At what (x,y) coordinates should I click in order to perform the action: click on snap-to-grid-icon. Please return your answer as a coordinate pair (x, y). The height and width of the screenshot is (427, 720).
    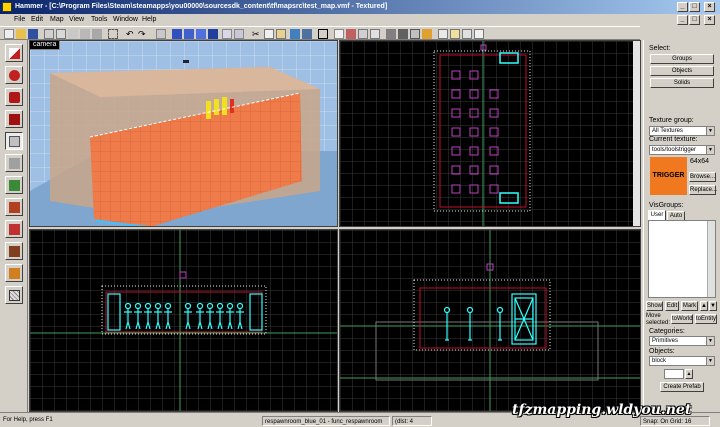
    Looking at the image, I should click on (391, 34).